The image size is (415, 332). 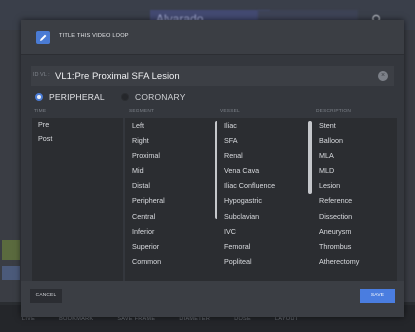 What do you see at coordinates (41, 75) in the screenshot?
I see `field-prefix: ID VL :` at bounding box center [41, 75].